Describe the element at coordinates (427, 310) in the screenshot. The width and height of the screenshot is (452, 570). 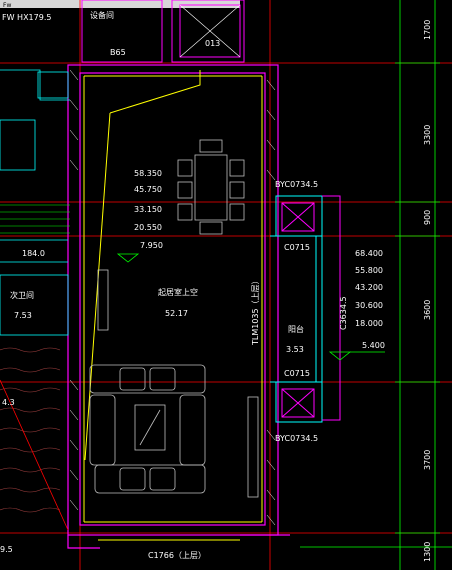
I see `dim-4: 3600` at that location.